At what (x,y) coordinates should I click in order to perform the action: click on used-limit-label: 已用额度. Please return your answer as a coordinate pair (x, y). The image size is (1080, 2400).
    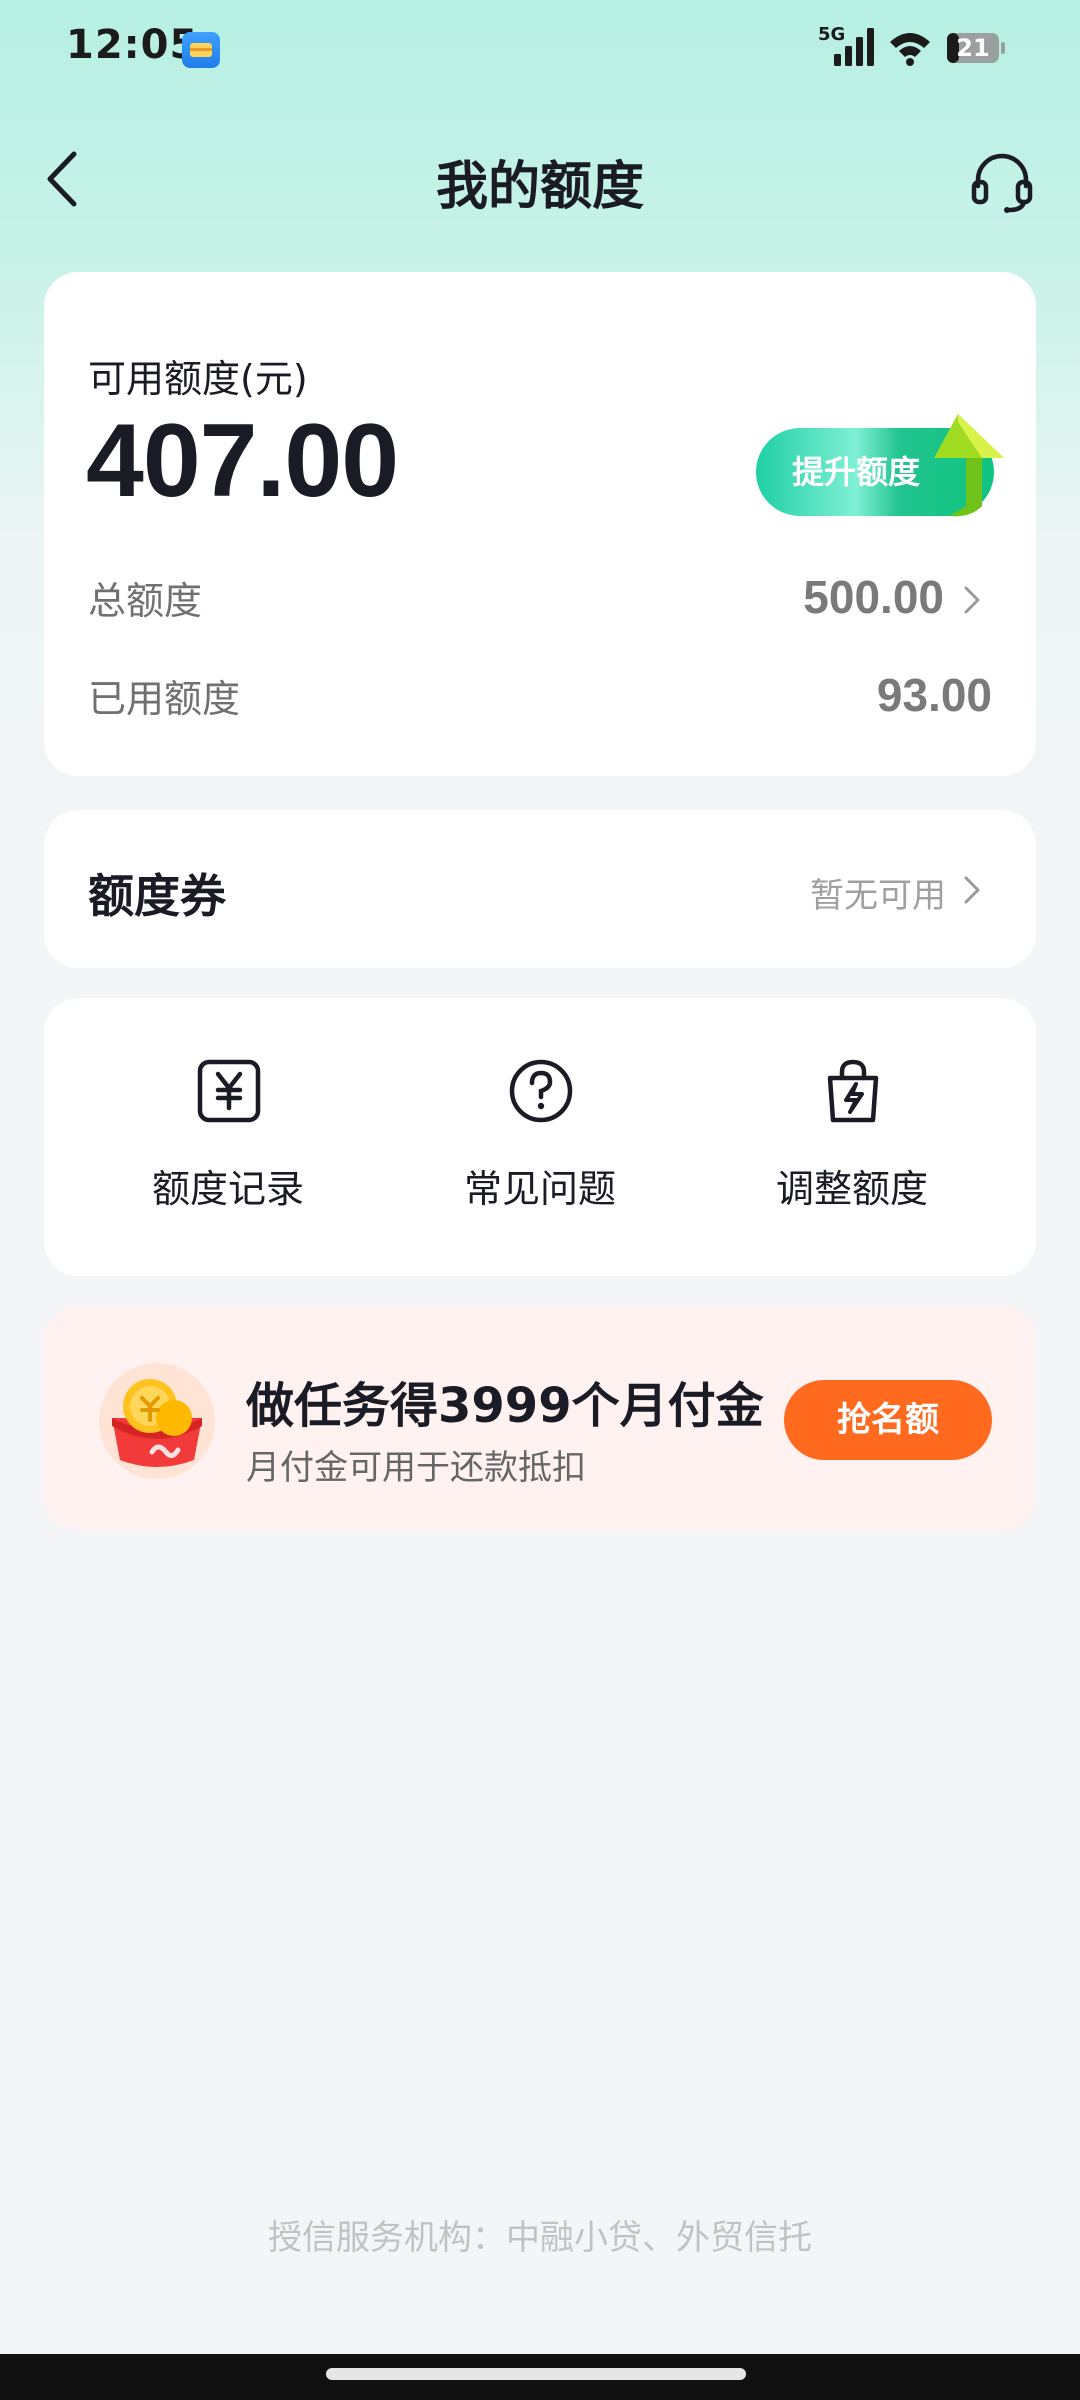
    Looking at the image, I should click on (164, 699).